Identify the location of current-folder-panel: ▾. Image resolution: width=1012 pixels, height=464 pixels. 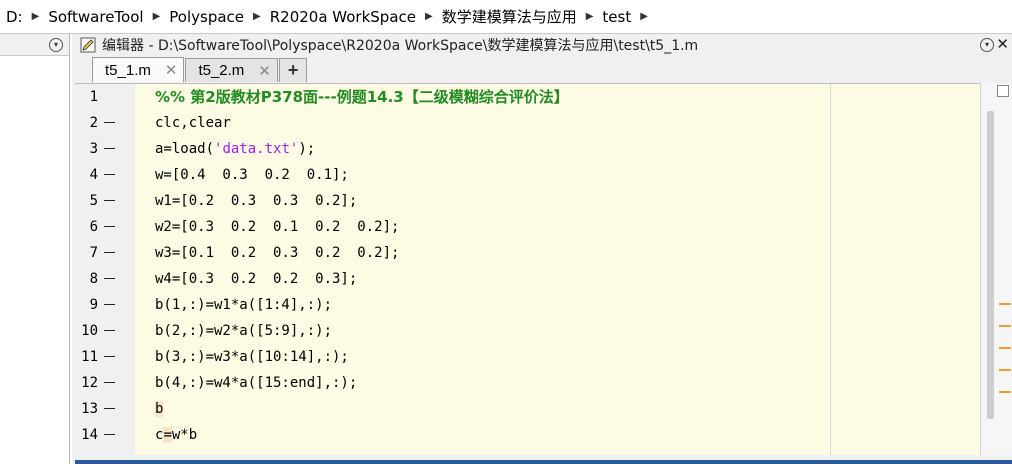
(35, 249).